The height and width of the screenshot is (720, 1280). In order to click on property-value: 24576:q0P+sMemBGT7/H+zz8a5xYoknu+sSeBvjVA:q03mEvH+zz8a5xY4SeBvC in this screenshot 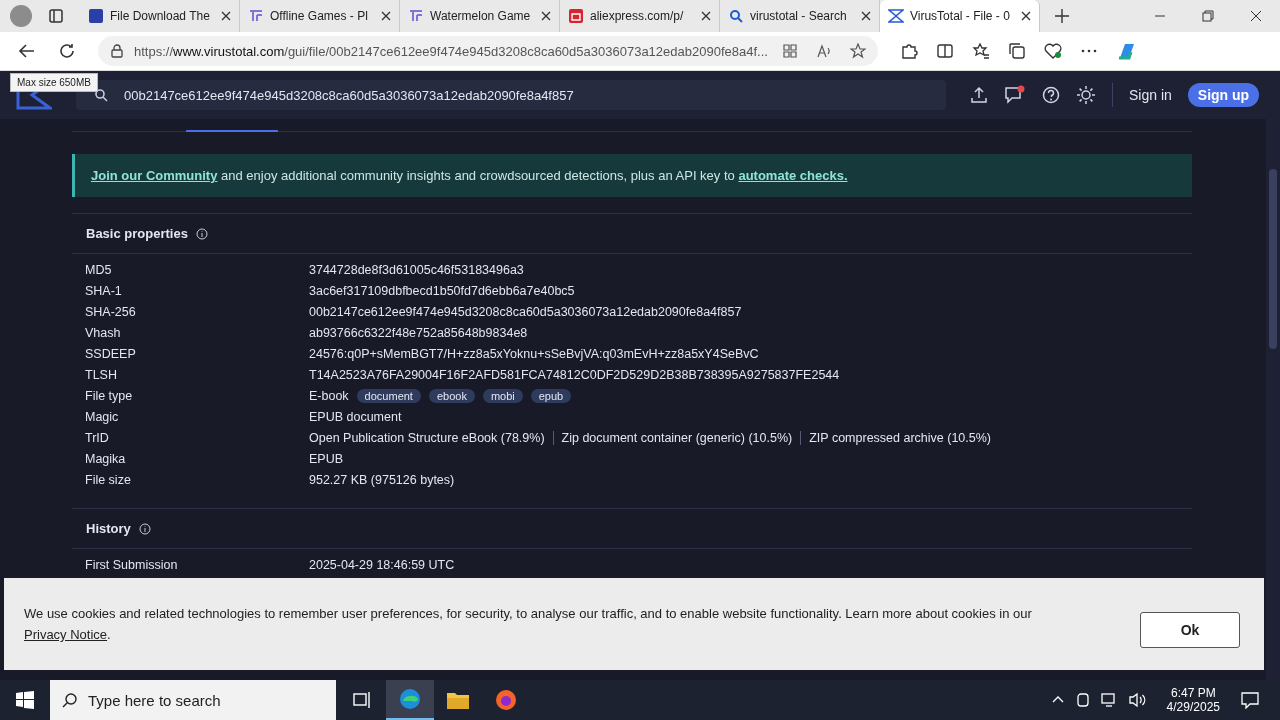, I will do `click(534, 353)`.